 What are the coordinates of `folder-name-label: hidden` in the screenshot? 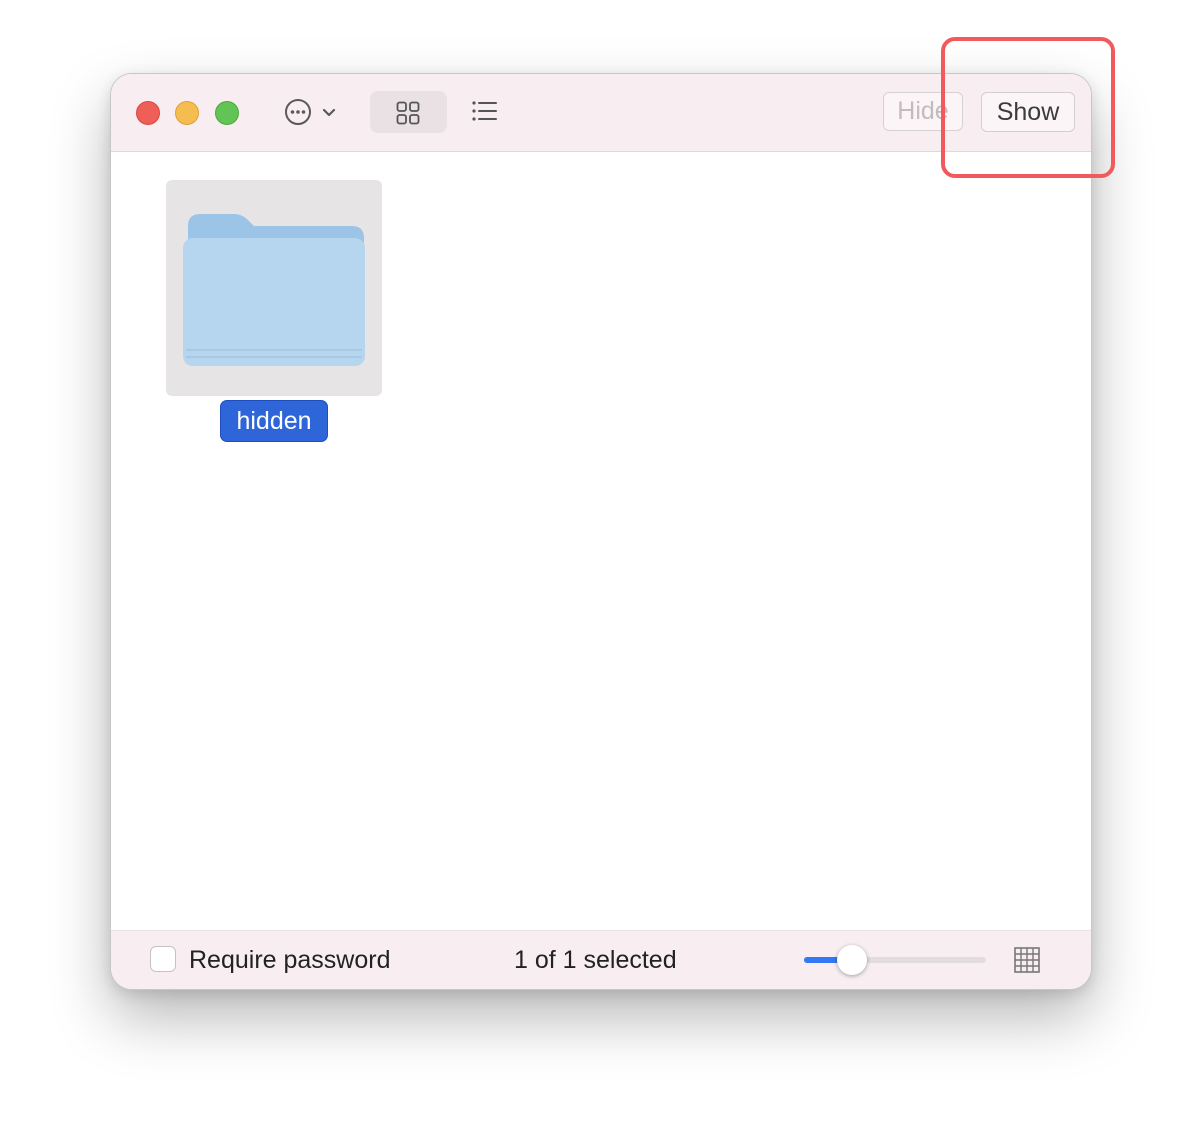 It's located at (274, 421).